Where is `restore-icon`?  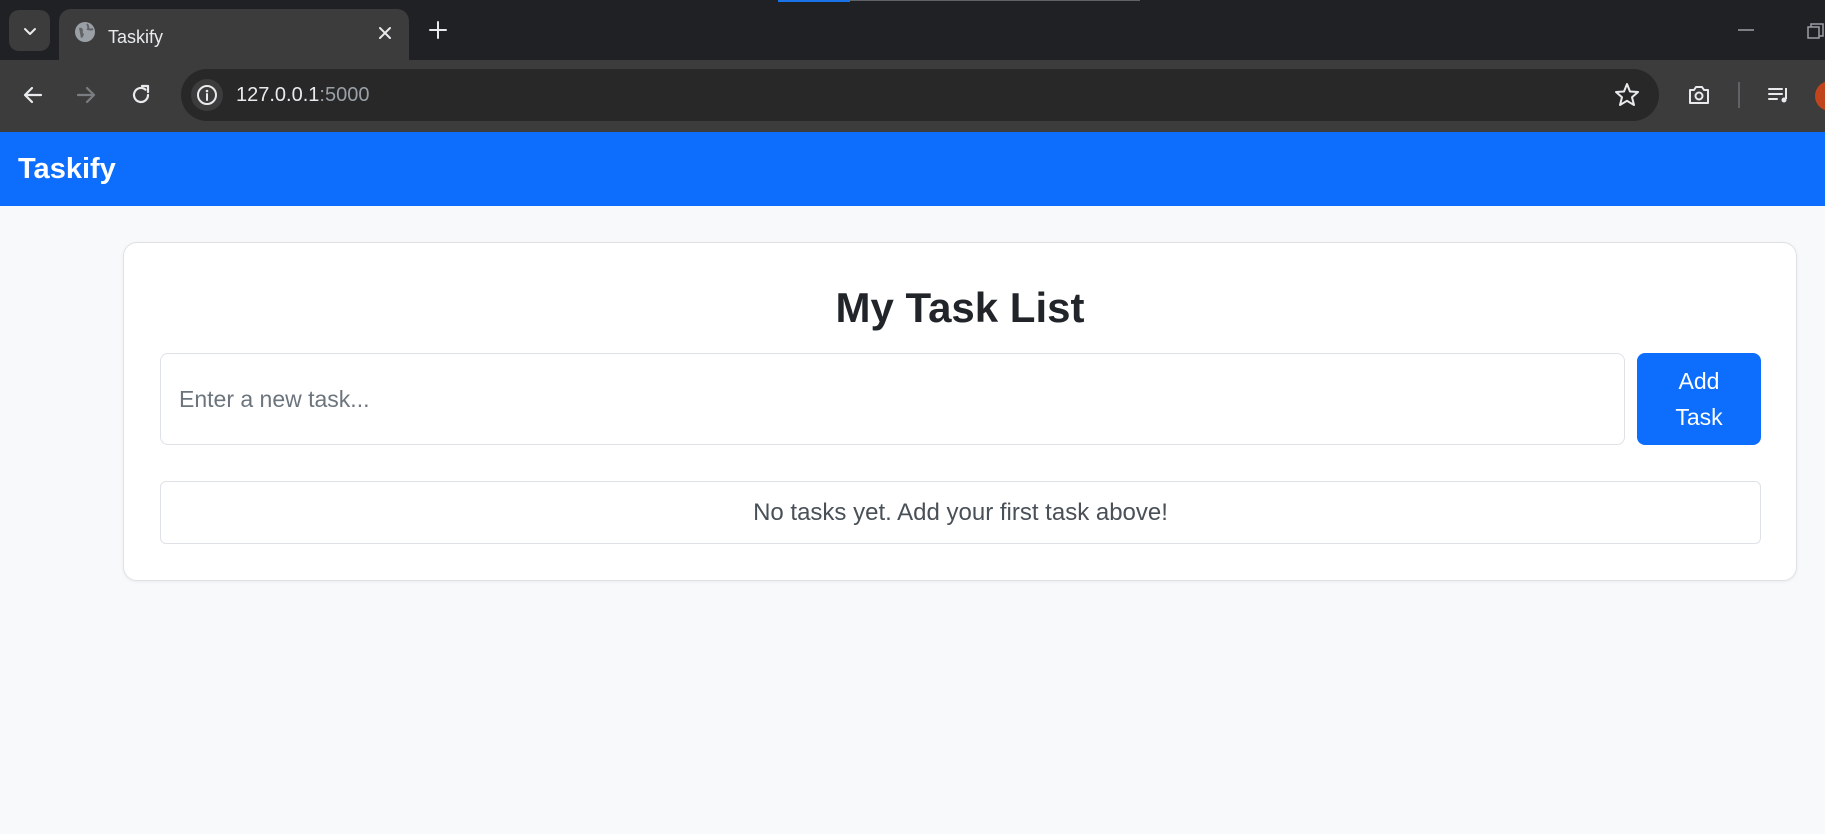
restore-icon is located at coordinates (1815, 32).